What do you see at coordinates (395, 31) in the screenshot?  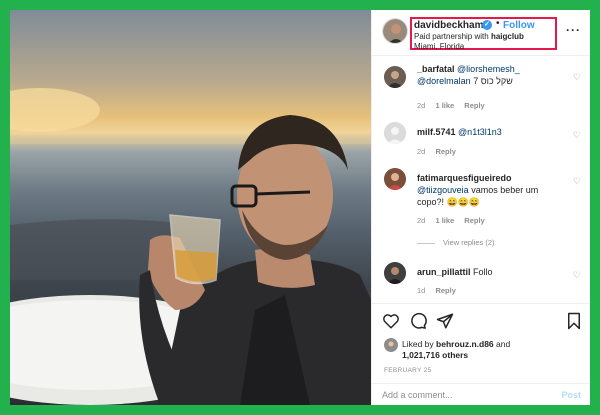 I see `author-avatar` at bounding box center [395, 31].